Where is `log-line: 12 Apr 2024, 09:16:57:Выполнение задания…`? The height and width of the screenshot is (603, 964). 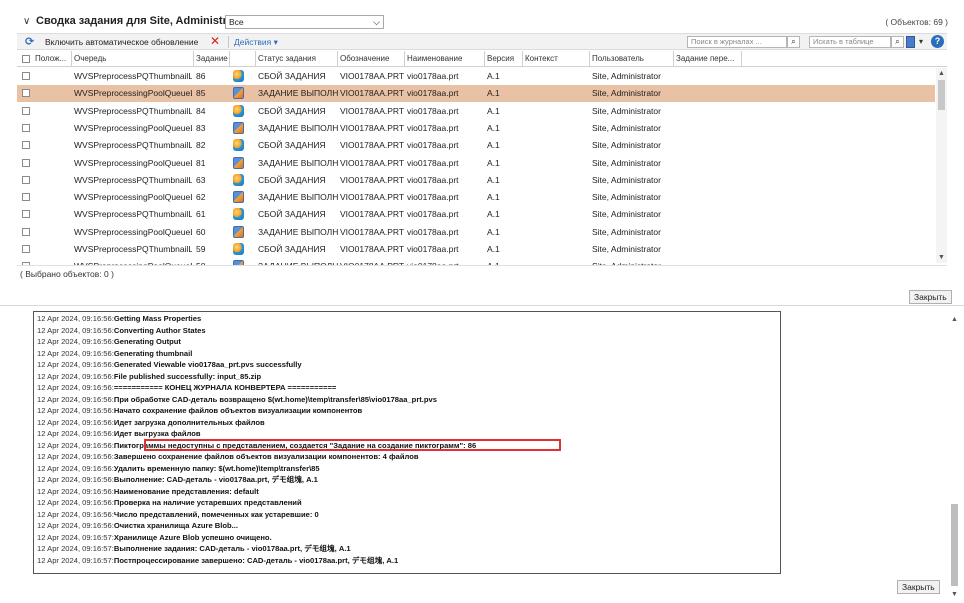
log-line: 12 Apr 2024, 09:16:57:Выполнение задания… is located at coordinates (194, 549).